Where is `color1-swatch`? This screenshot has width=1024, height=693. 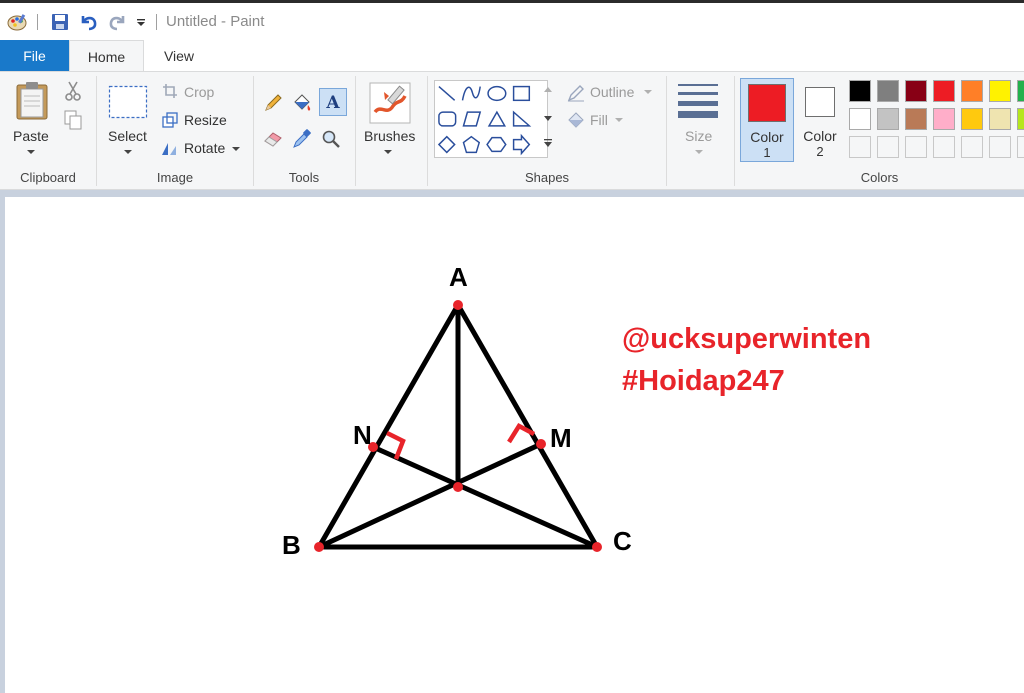
color1-swatch is located at coordinates (767, 103).